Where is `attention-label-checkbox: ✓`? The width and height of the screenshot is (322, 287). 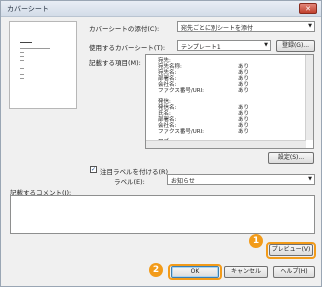 attention-label-checkbox: ✓ is located at coordinates (93, 169).